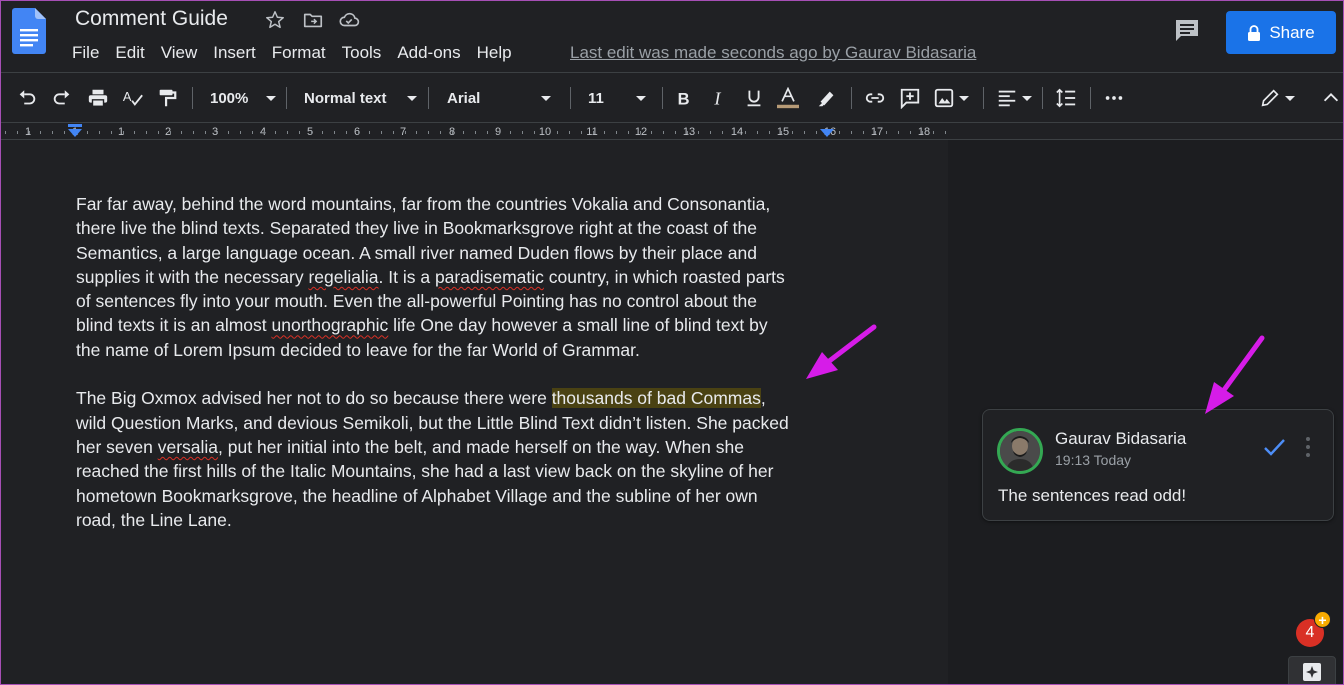 The image size is (1344, 685). Describe the element at coordinates (234, 53) in the screenshot. I see `menu-insert: Insert` at that location.